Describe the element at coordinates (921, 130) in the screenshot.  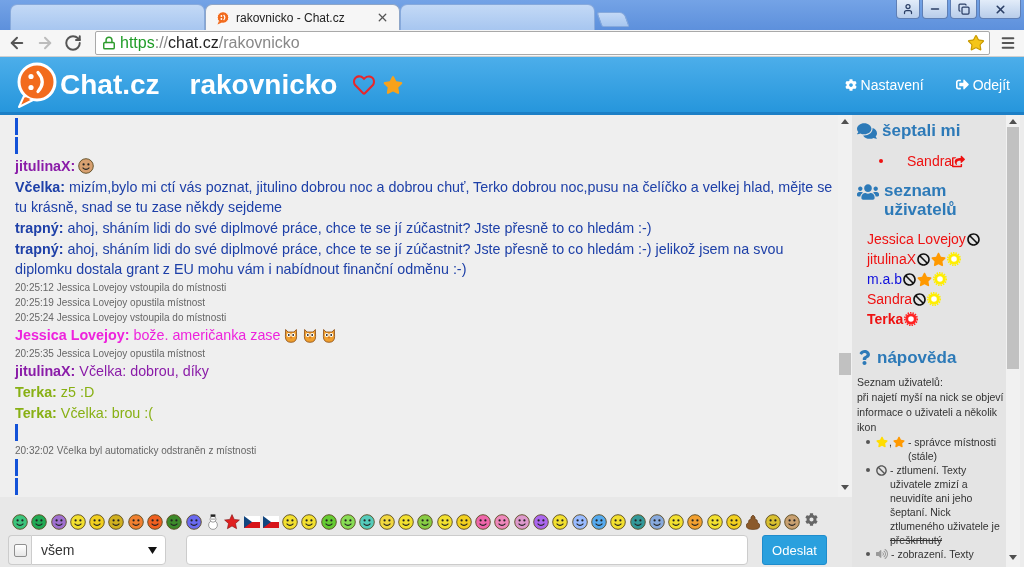
I see `section-title: šeptali mi` at that location.